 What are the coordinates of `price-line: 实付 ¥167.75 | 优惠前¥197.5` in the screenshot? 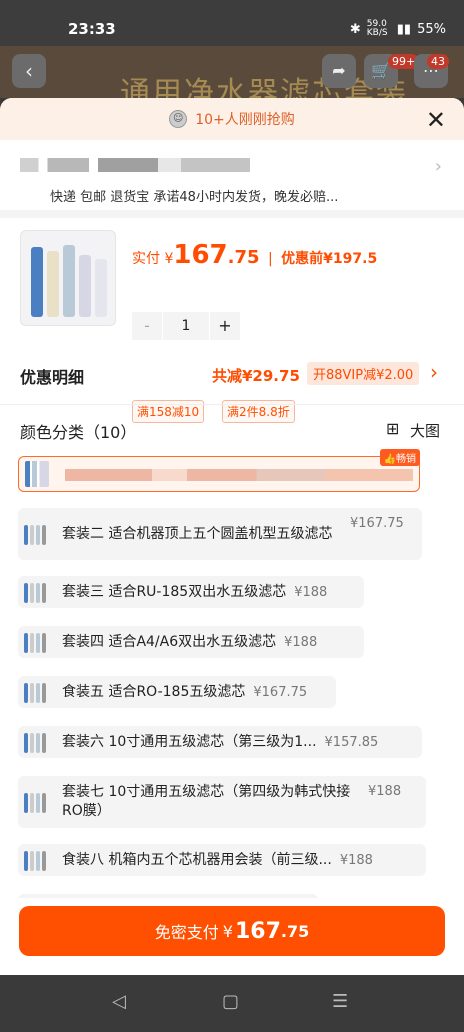 It's located at (254, 255).